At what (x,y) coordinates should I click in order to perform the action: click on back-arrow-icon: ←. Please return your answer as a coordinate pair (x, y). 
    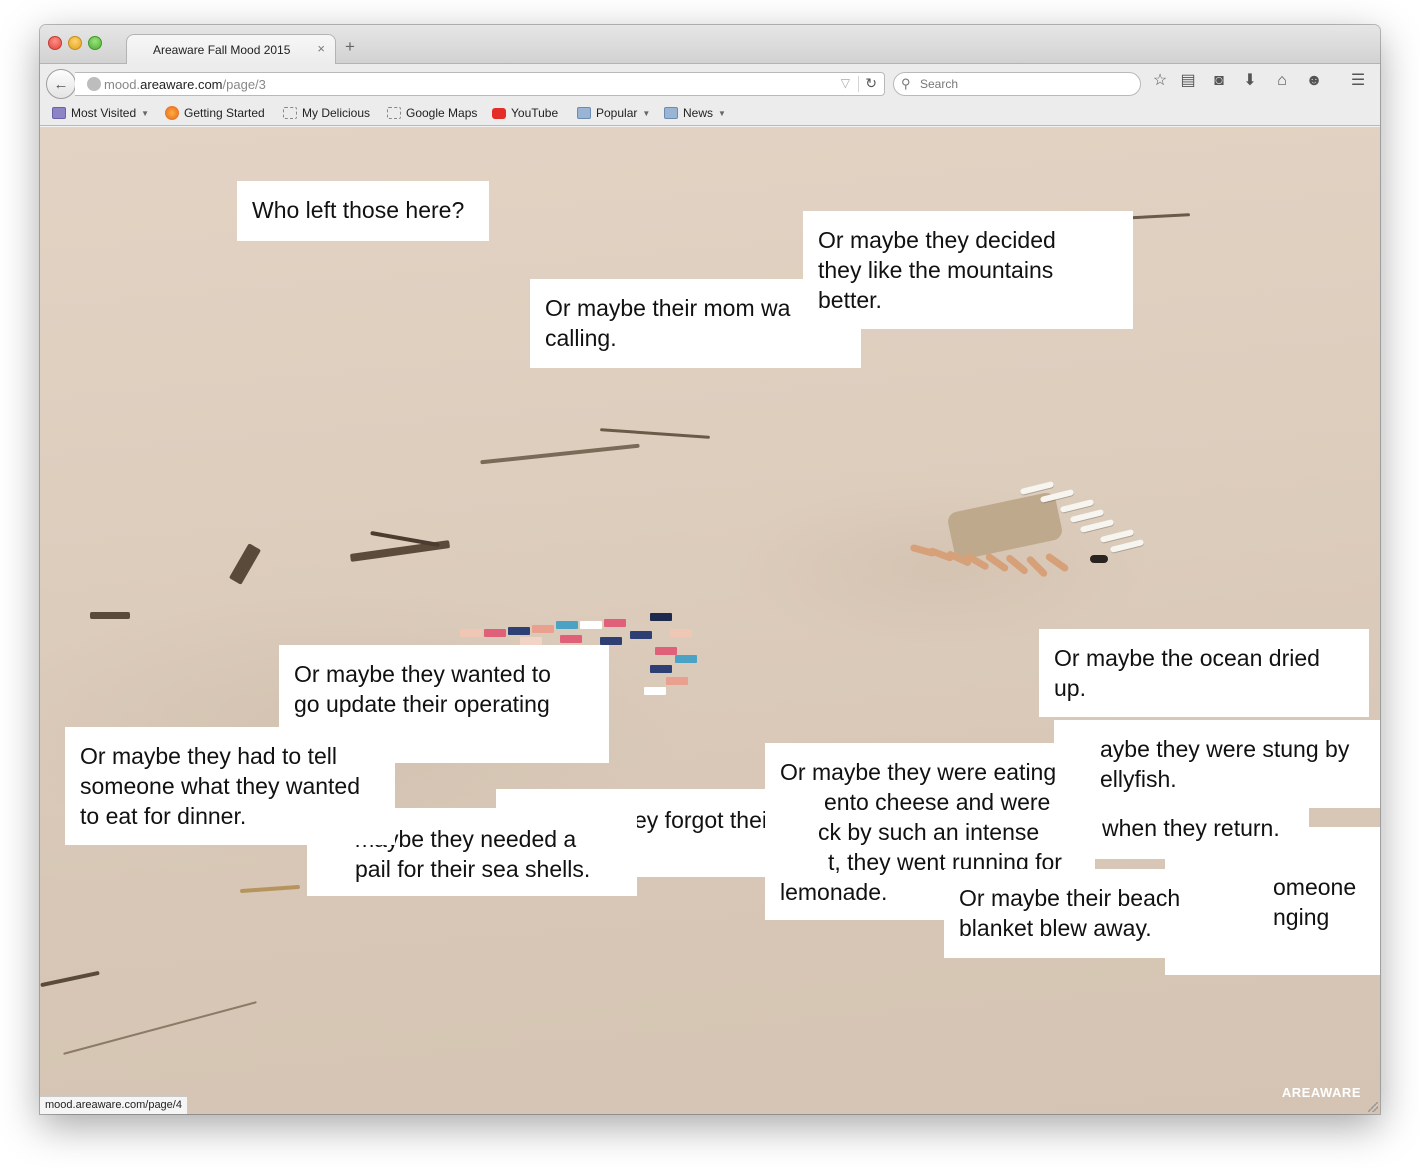
    Looking at the image, I should click on (61, 84).